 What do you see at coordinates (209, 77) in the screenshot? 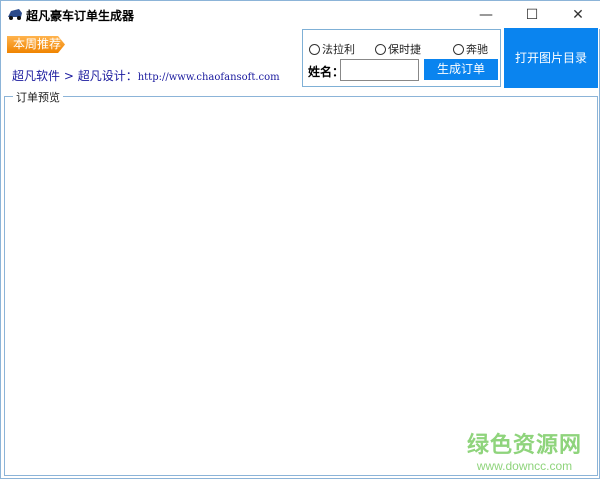
I see `website-link: http://www.chaofansoft.com` at bounding box center [209, 77].